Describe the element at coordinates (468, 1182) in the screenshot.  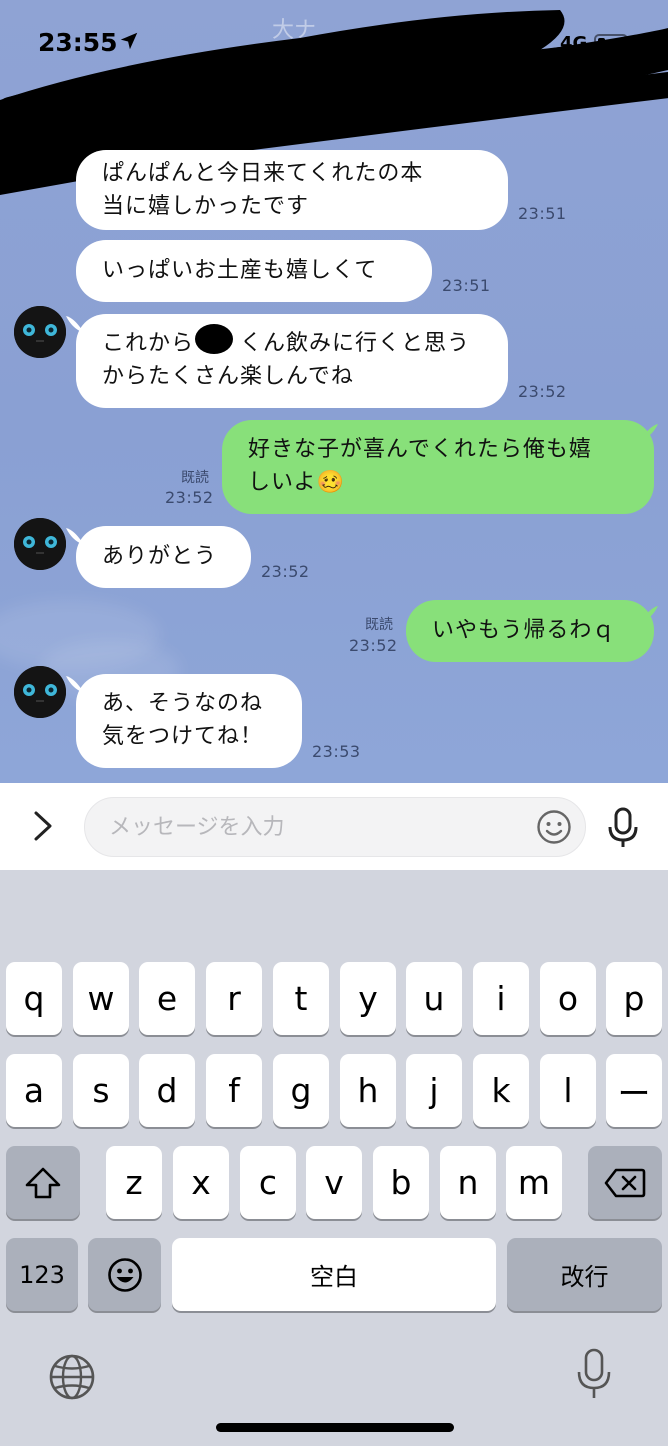
I see `key-n: n` at that location.